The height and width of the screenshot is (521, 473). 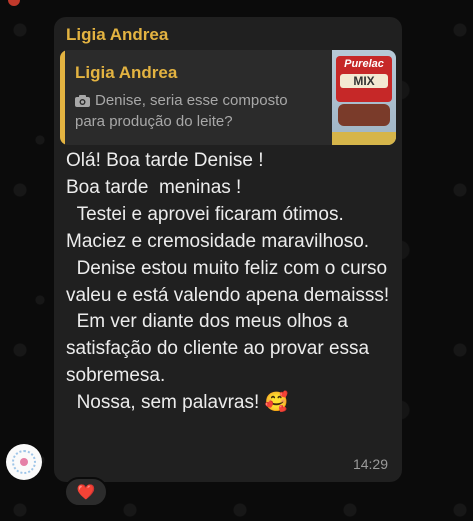 I want to click on quoted-image-thumbnail: Purelac MIX, so click(x=364, y=97).